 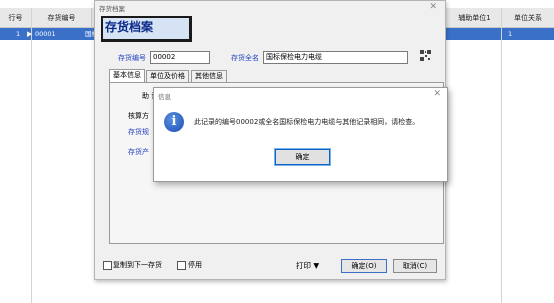 What do you see at coordinates (181, 265) in the screenshot?
I see `disable-checkbox` at bounding box center [181, 265].